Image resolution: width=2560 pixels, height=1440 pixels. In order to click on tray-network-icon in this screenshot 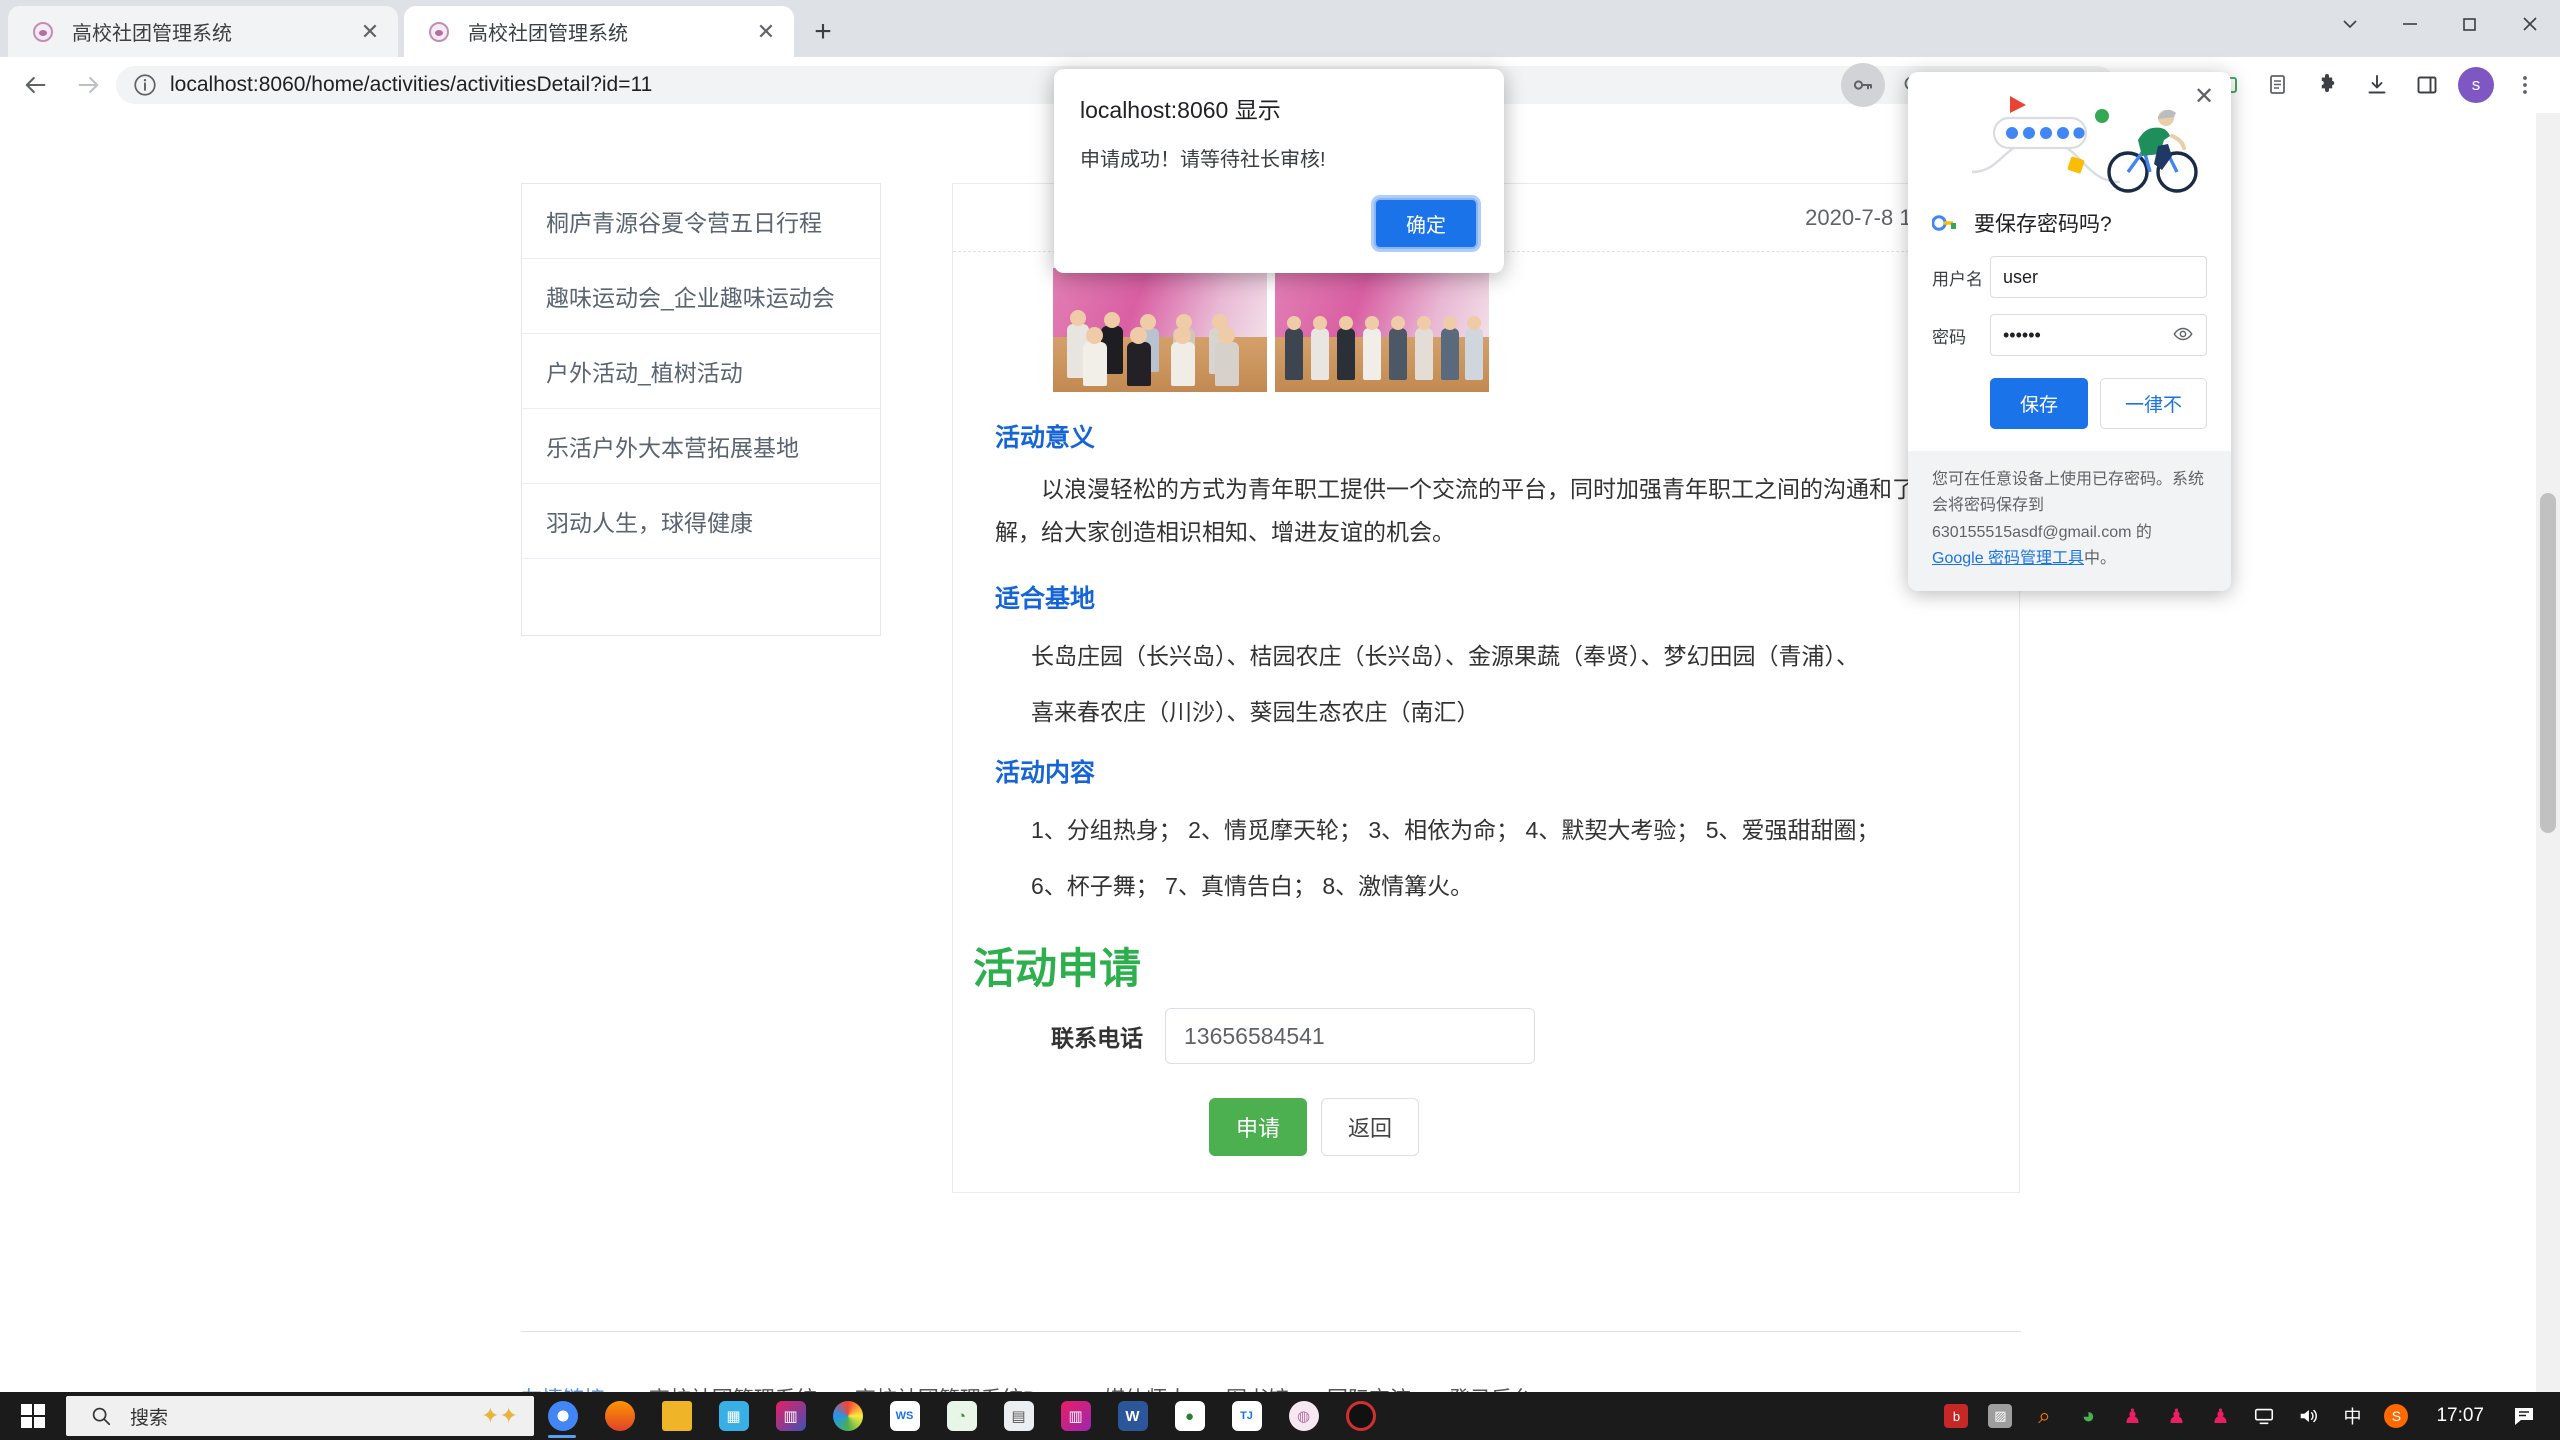, I will do `click(2264, 1416)`.